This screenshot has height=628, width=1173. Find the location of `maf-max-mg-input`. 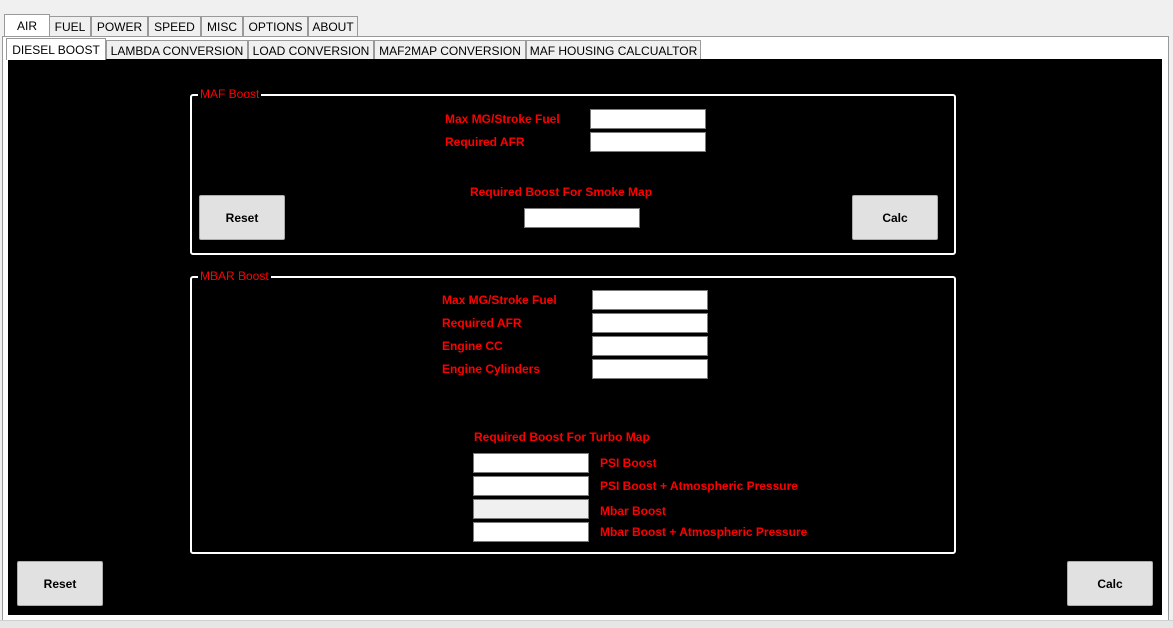

maf-max-mg-input is located at coordinates (648, 119).